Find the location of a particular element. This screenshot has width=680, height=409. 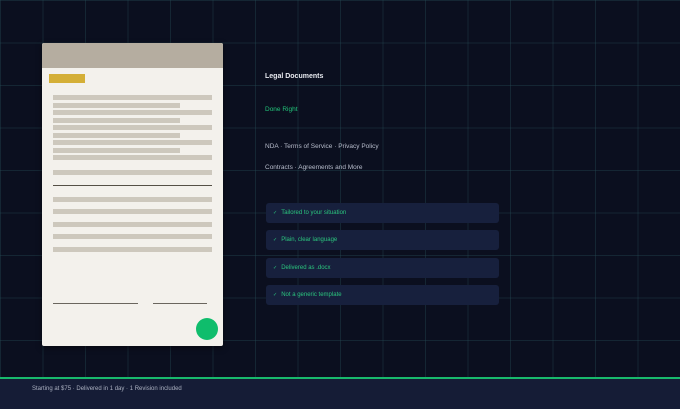

feature-item: ✓ Plain, clear language is located at coordinates (382, 240).